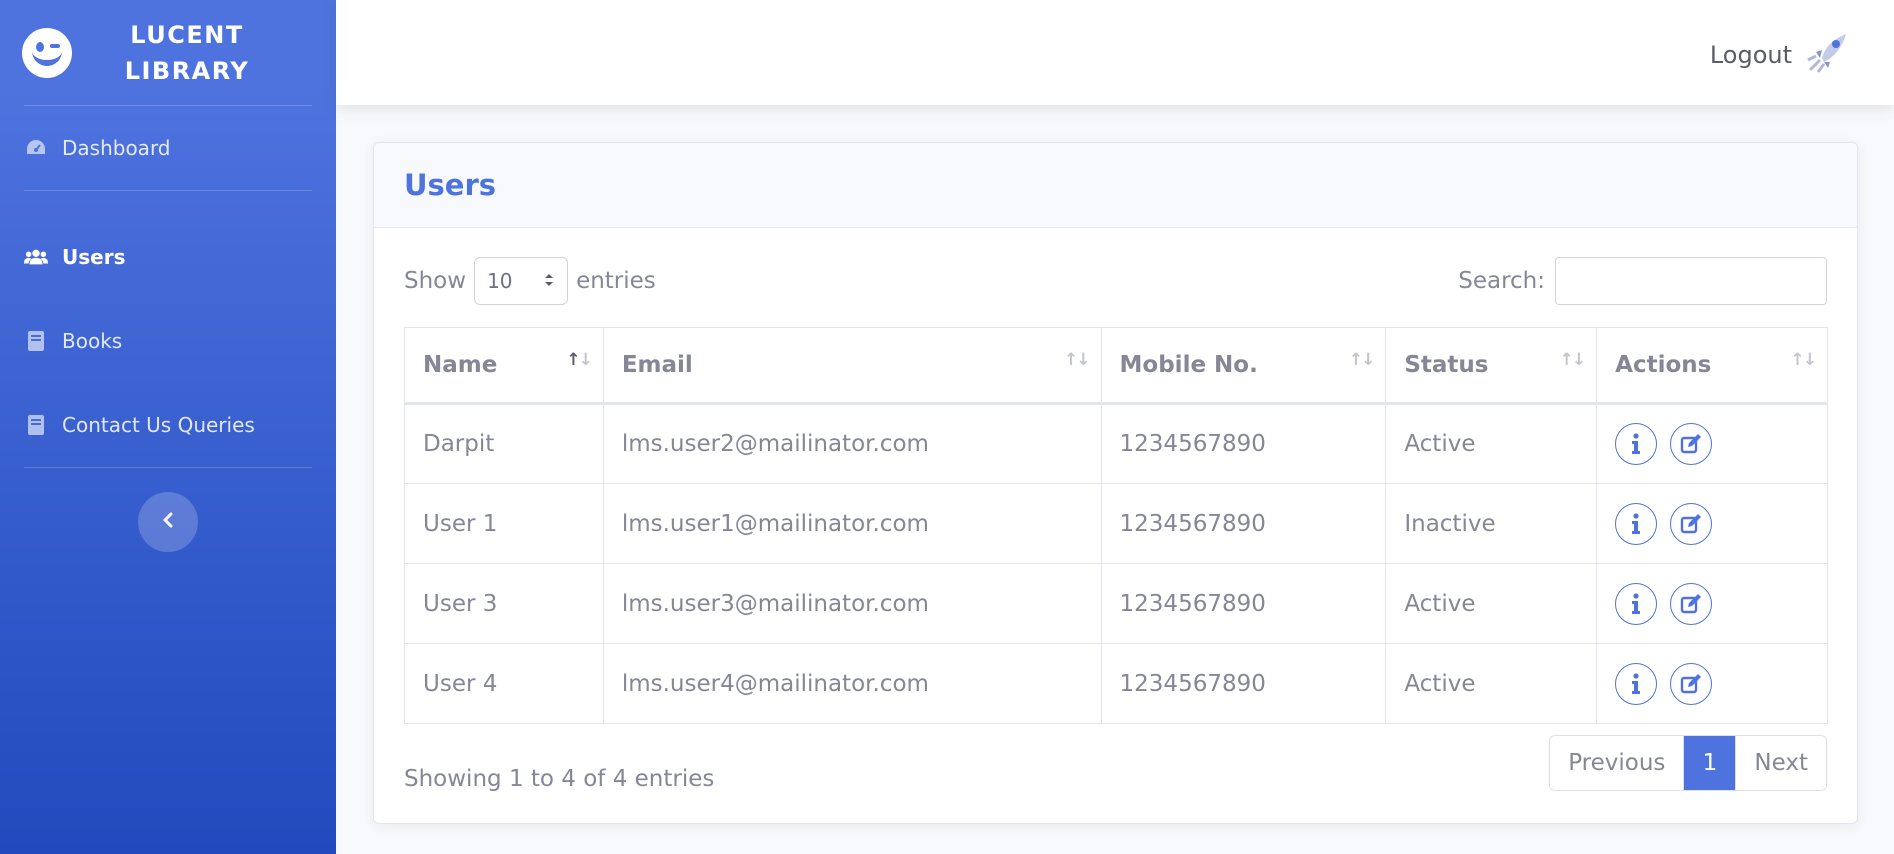 This screenshot has width=1894, height=854. Describe the element at coordinates (521, 281) in the screenshot. I see `page-length-select: 10` at that location.